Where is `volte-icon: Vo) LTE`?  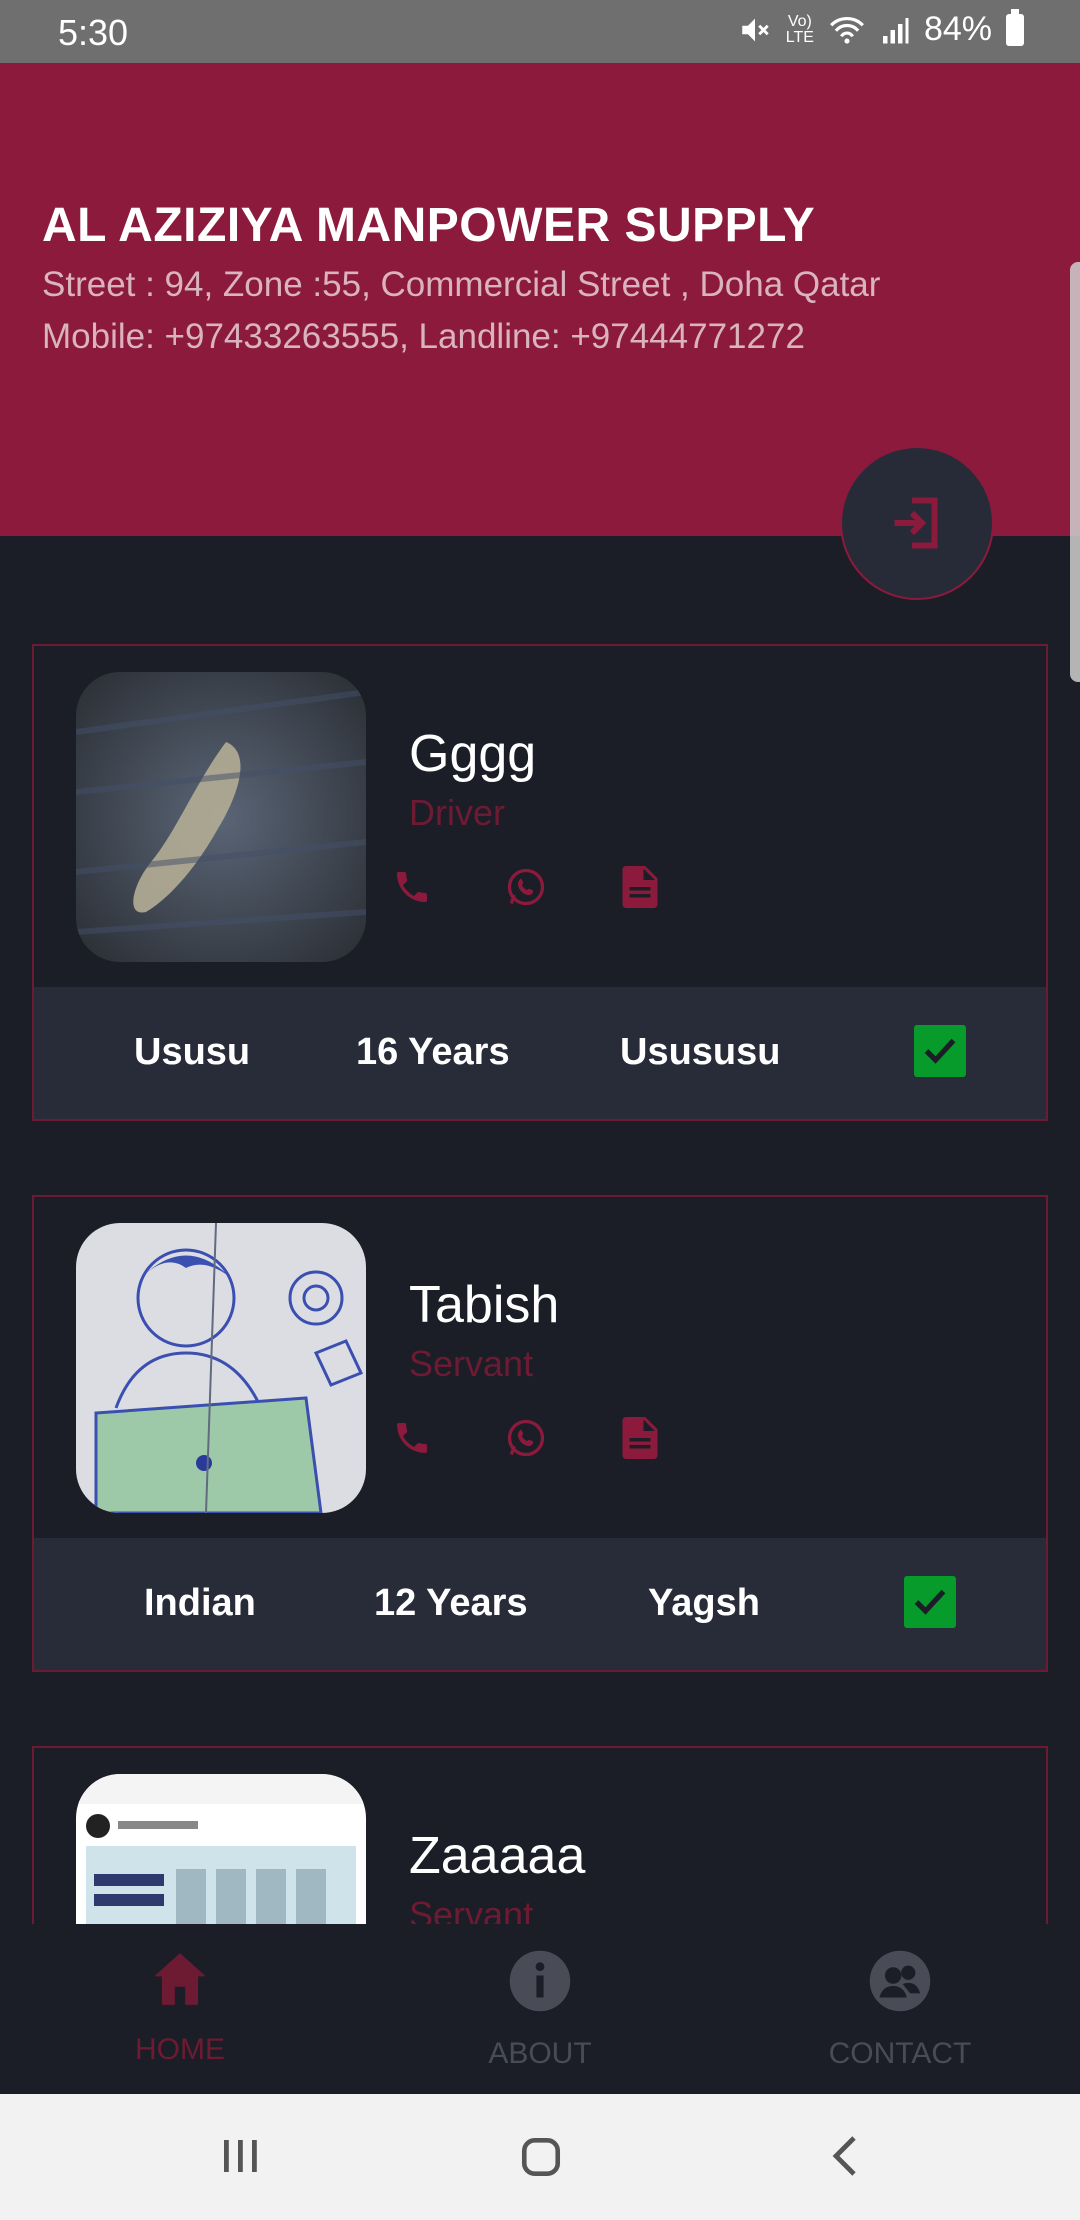
volte-icon: Vo) LTE is located at coordinates (799, 29).